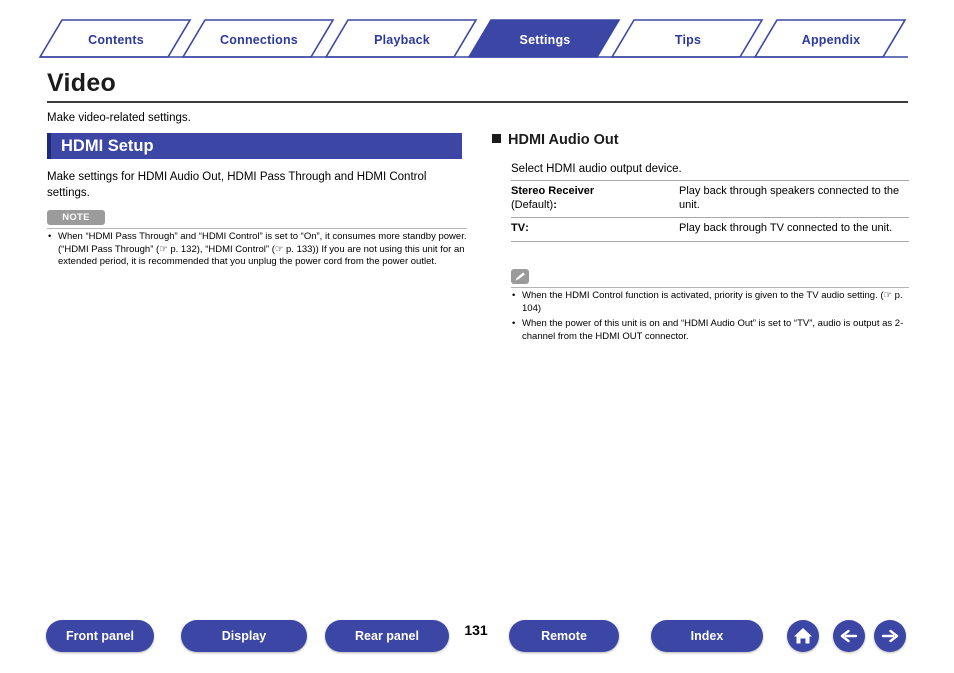 The height and width of the screenshot is (673, 954). I want to click on option-default: (Default), so click(532, 204).